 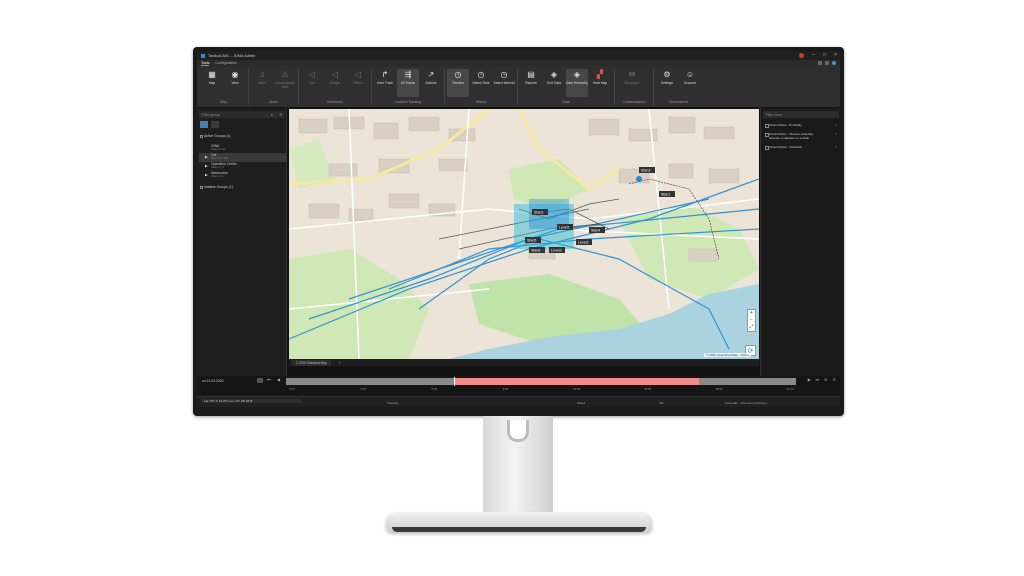 I want to click on user-icon: ☺, so click(x=690, y=74).